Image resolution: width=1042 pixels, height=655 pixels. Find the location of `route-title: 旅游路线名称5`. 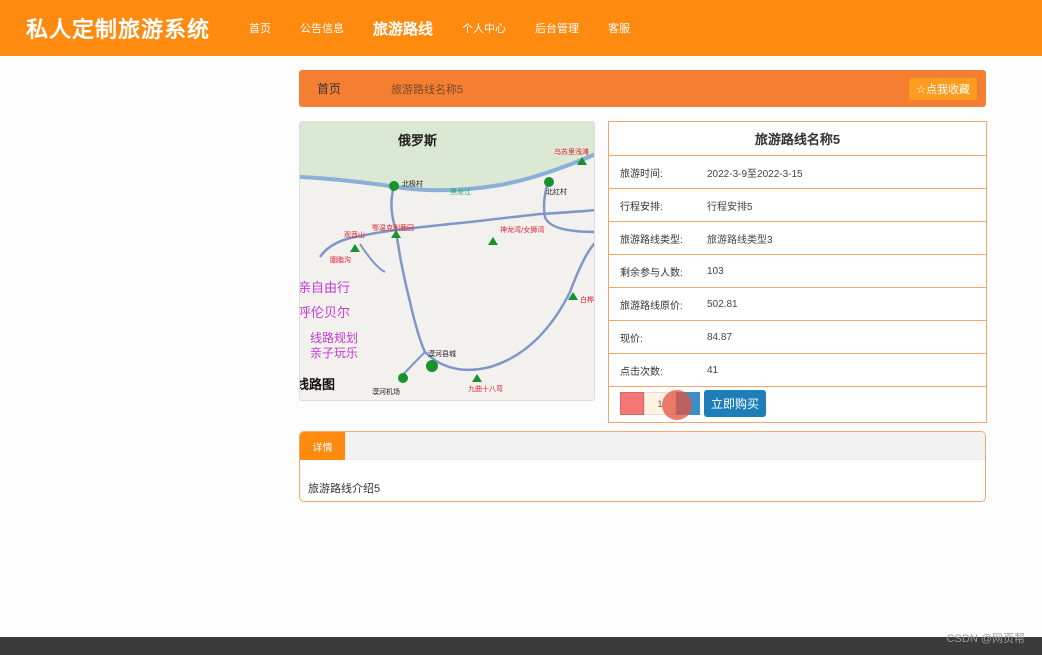

route-title: 旅游路线名称5 is located at coordinates (797, 139).